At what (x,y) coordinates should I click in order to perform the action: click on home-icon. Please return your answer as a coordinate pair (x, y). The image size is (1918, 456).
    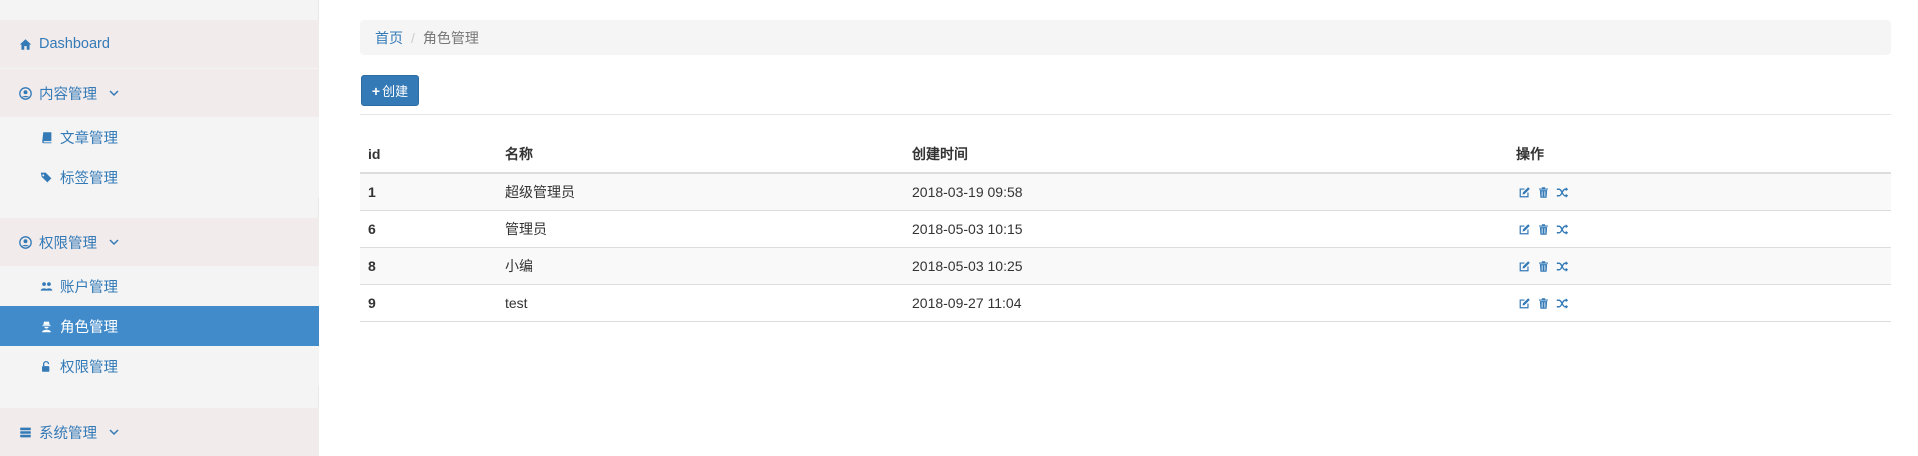
    Looking at the image, I should click on (25, 44).